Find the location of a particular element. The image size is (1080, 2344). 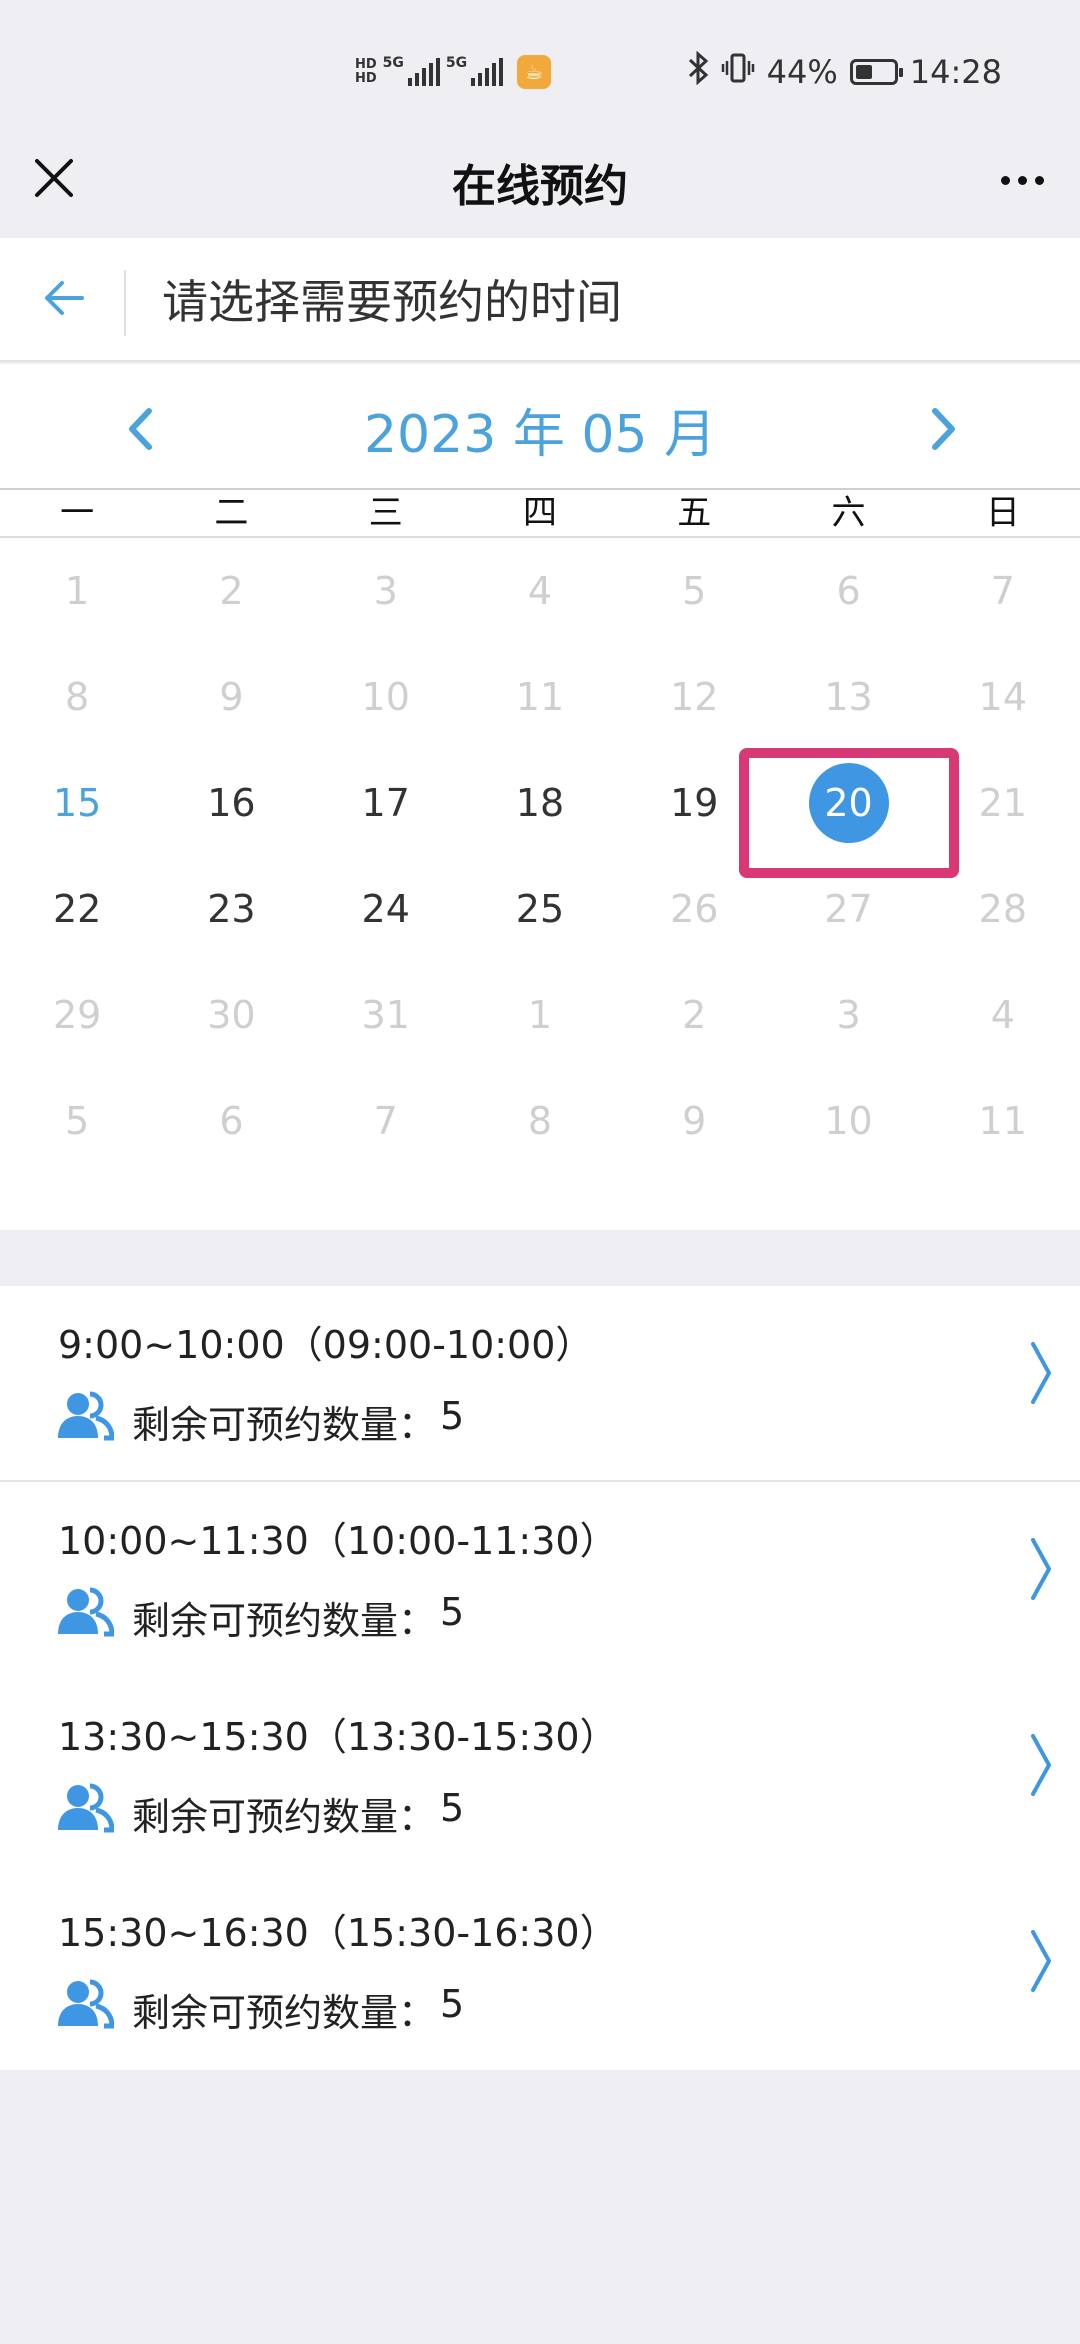

time-slot-item: 9:00~10:00（09:00-10:00） 剩余可预约数量： 5 is located at coordinates (540, 1384).